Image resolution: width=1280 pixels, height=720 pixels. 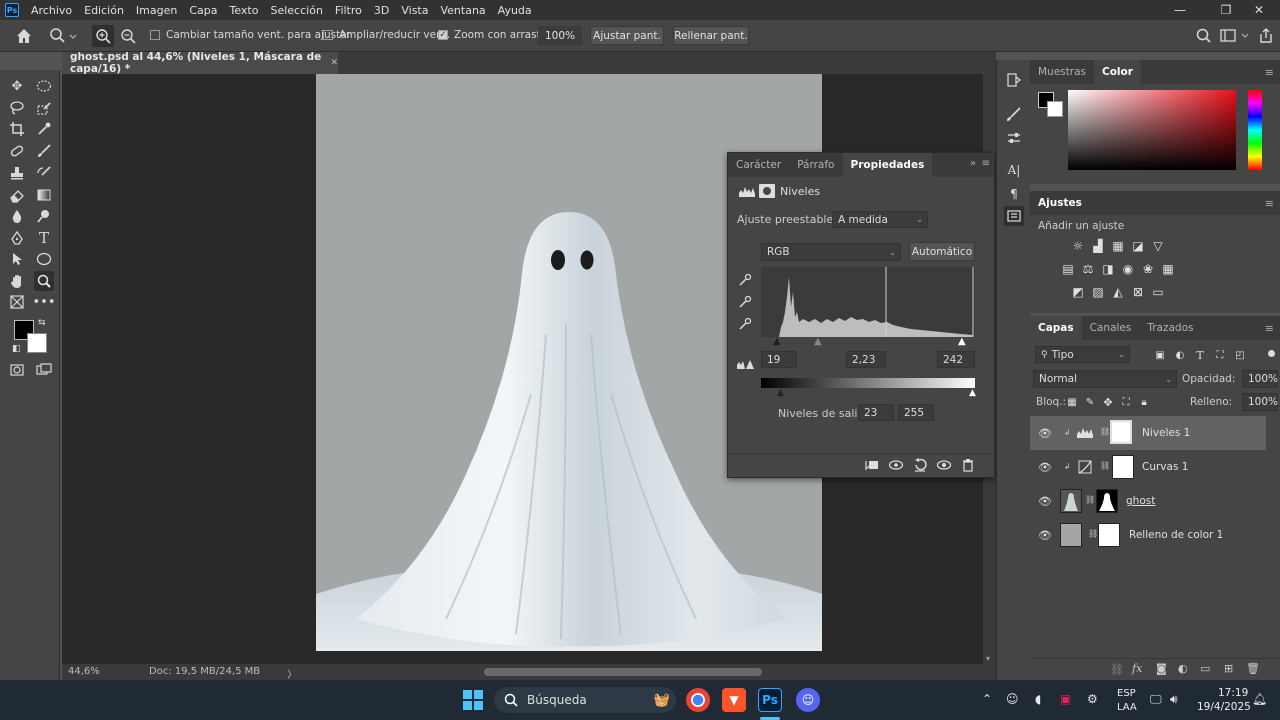 What do you see at coordinates (414, 10) in the screenshot?
I see `menu-vista: Vista` at bounding box center [414, 10].